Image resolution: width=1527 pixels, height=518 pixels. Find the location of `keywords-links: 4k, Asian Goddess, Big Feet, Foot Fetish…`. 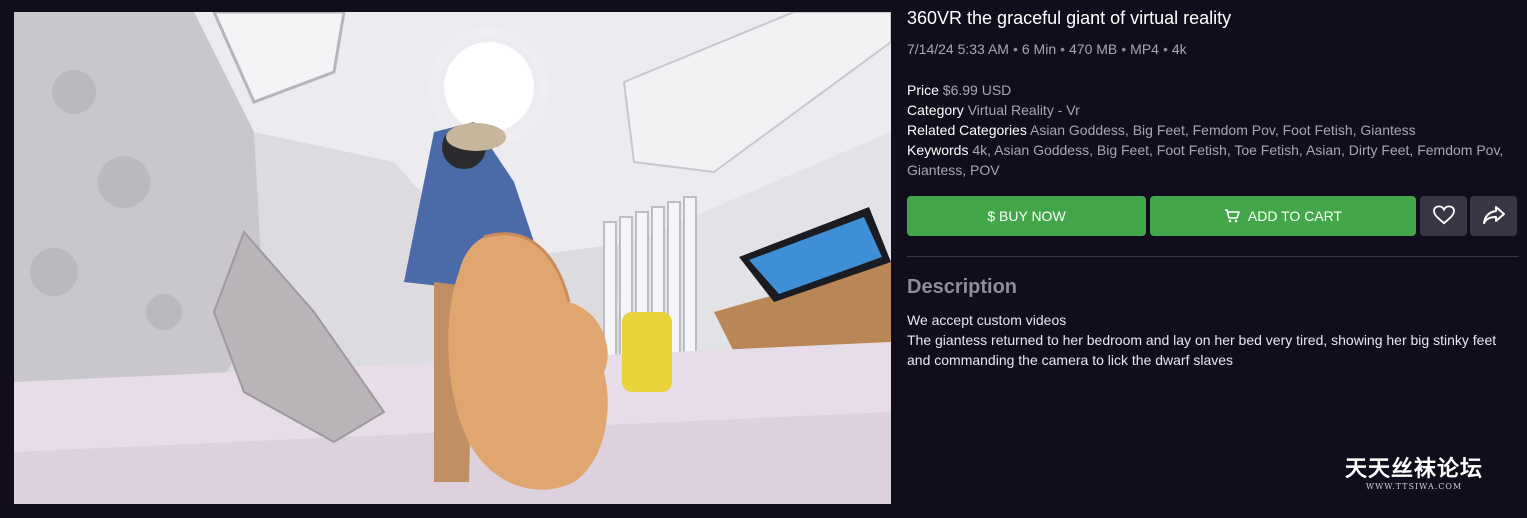

keywords-links: 4k, Asian Goddess, Big Feet, Foot Fetish… is located at coordinates (1205, 160).